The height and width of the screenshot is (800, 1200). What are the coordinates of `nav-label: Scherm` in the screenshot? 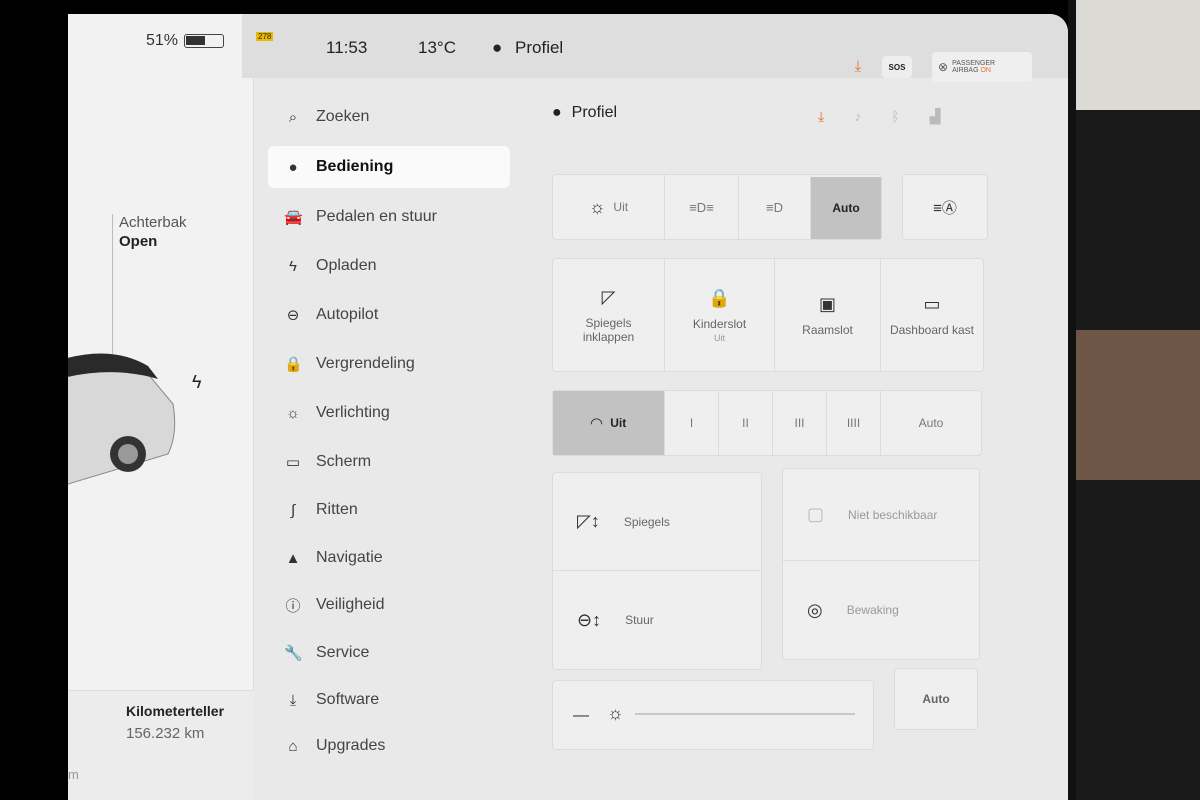 It's located at (344, 461).